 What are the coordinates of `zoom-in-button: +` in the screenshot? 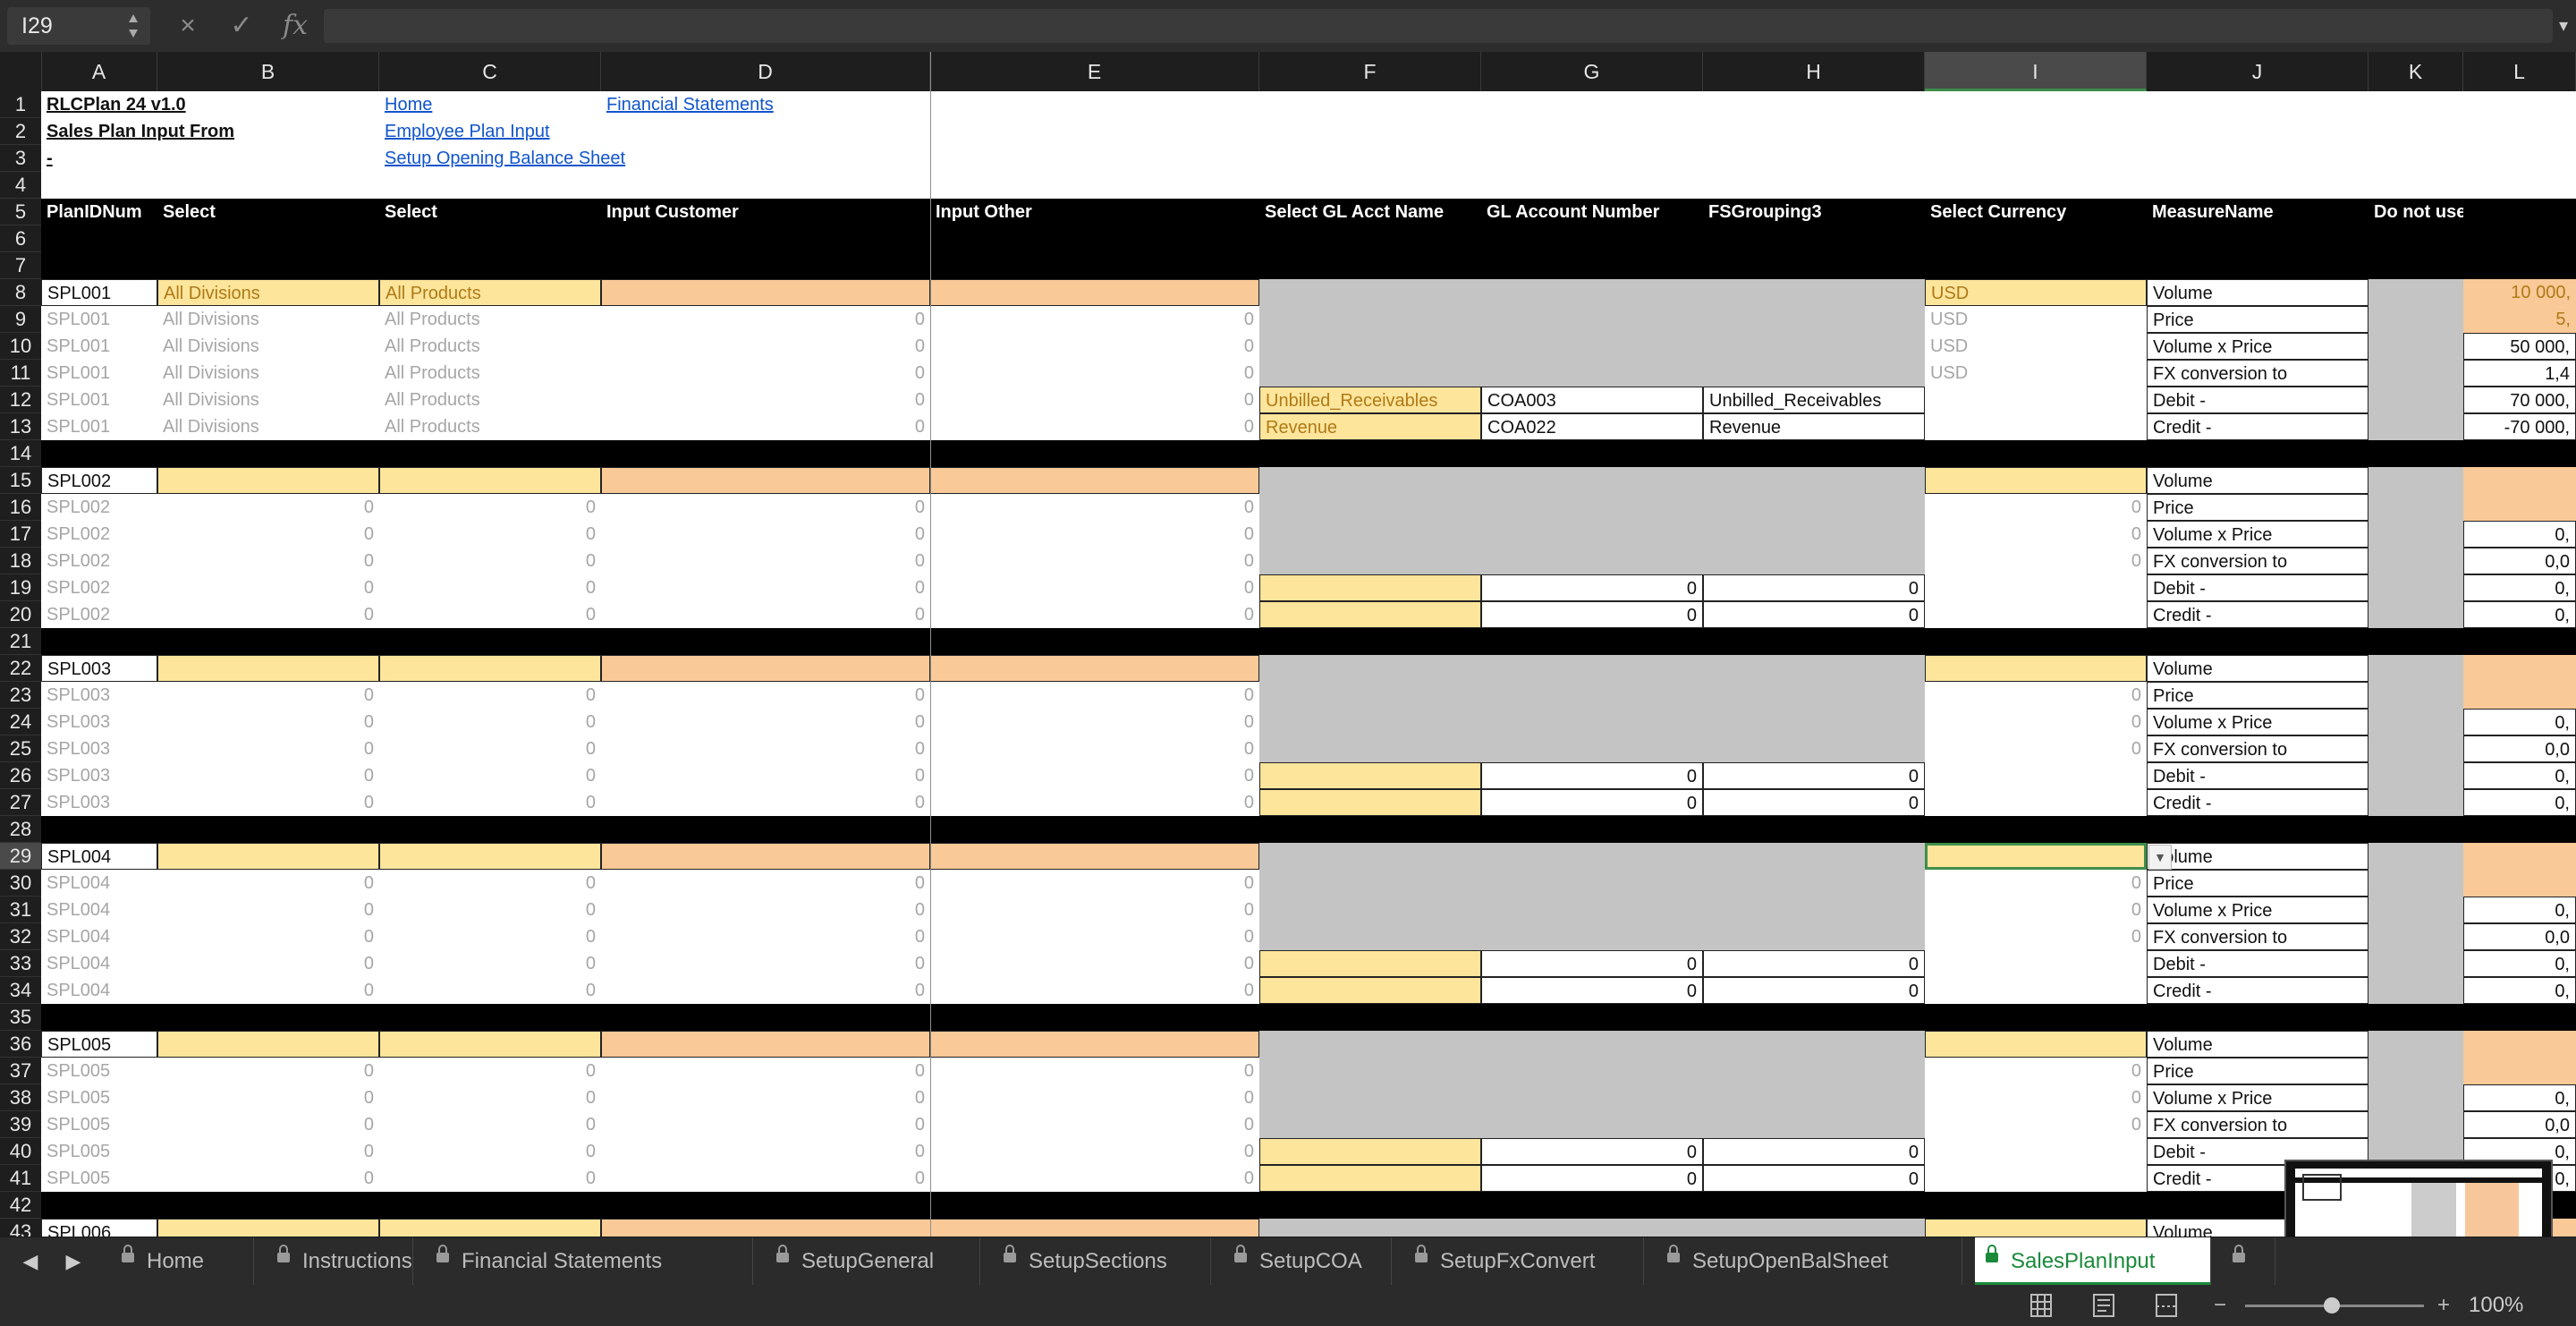 It's located at (2444, 1306).